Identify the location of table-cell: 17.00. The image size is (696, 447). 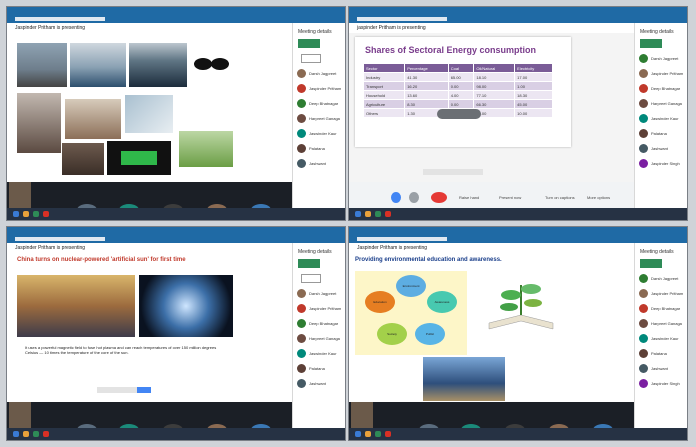
(533, 77).